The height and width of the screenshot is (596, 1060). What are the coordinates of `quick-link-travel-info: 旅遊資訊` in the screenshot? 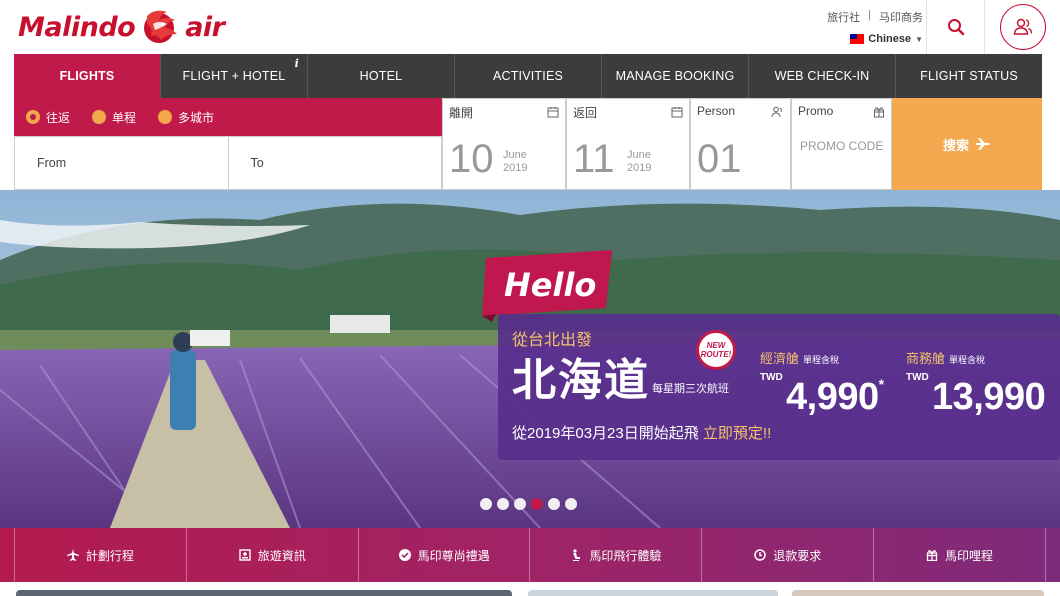 It's located at (273, 555).